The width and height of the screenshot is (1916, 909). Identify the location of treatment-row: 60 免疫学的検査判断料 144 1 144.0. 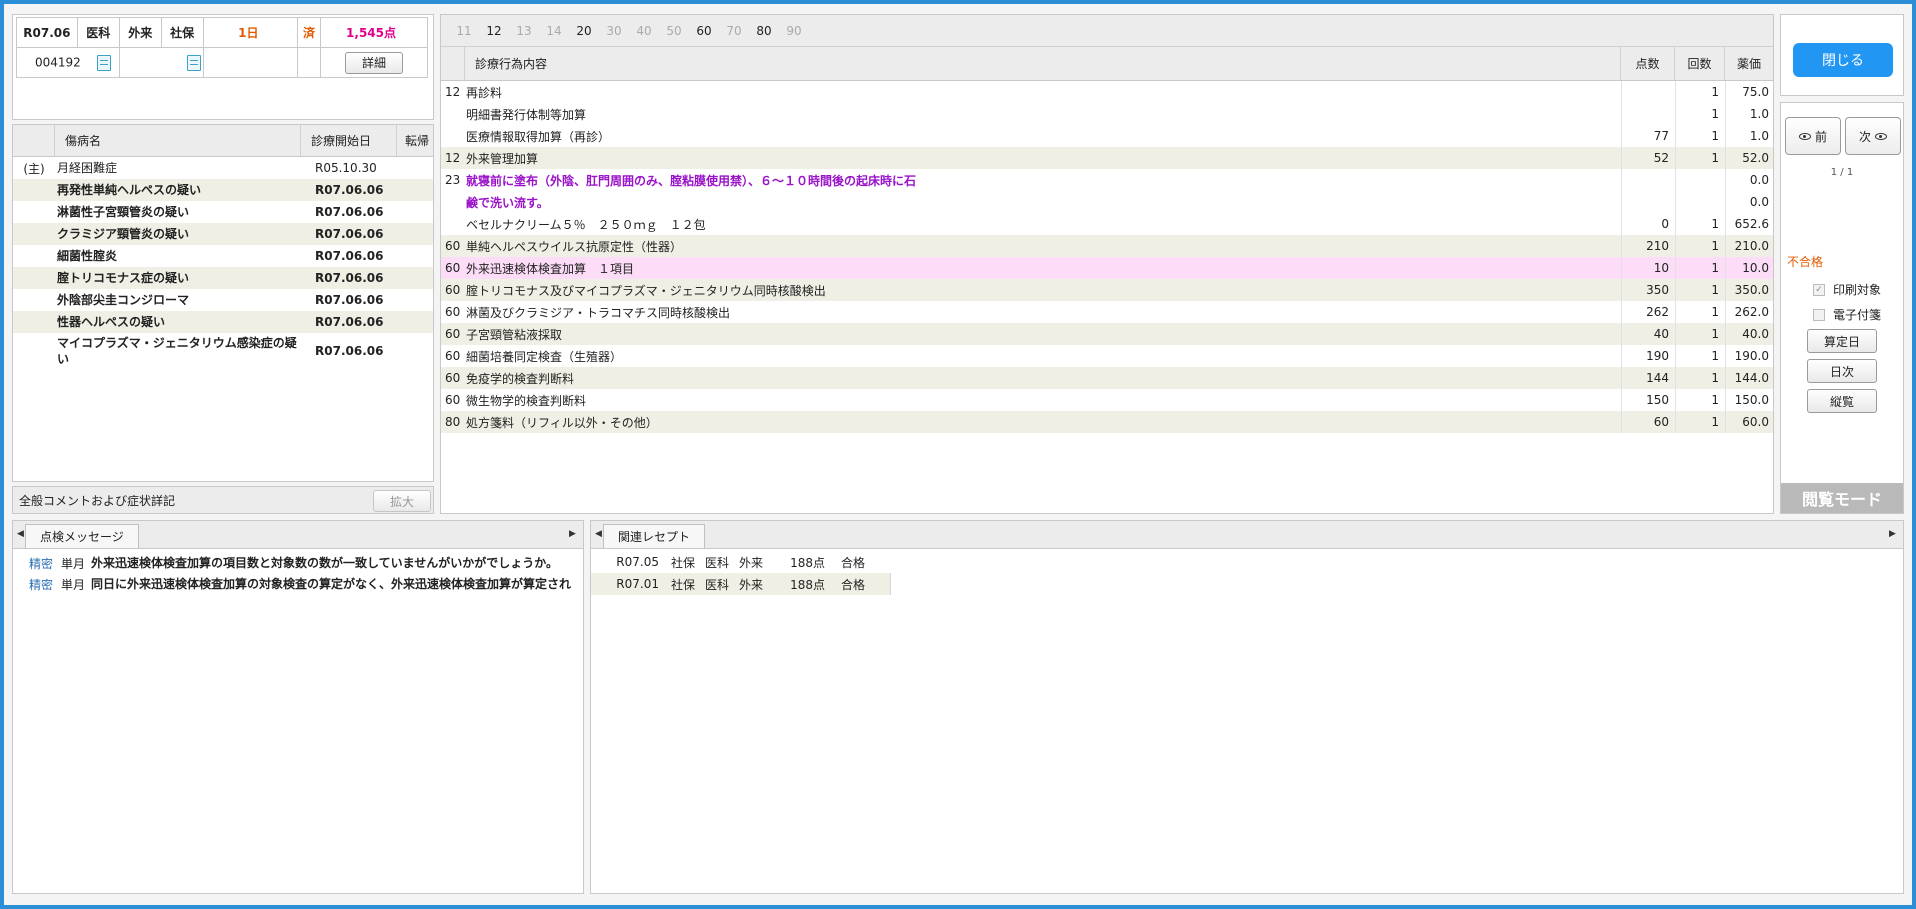
(1107, 378).